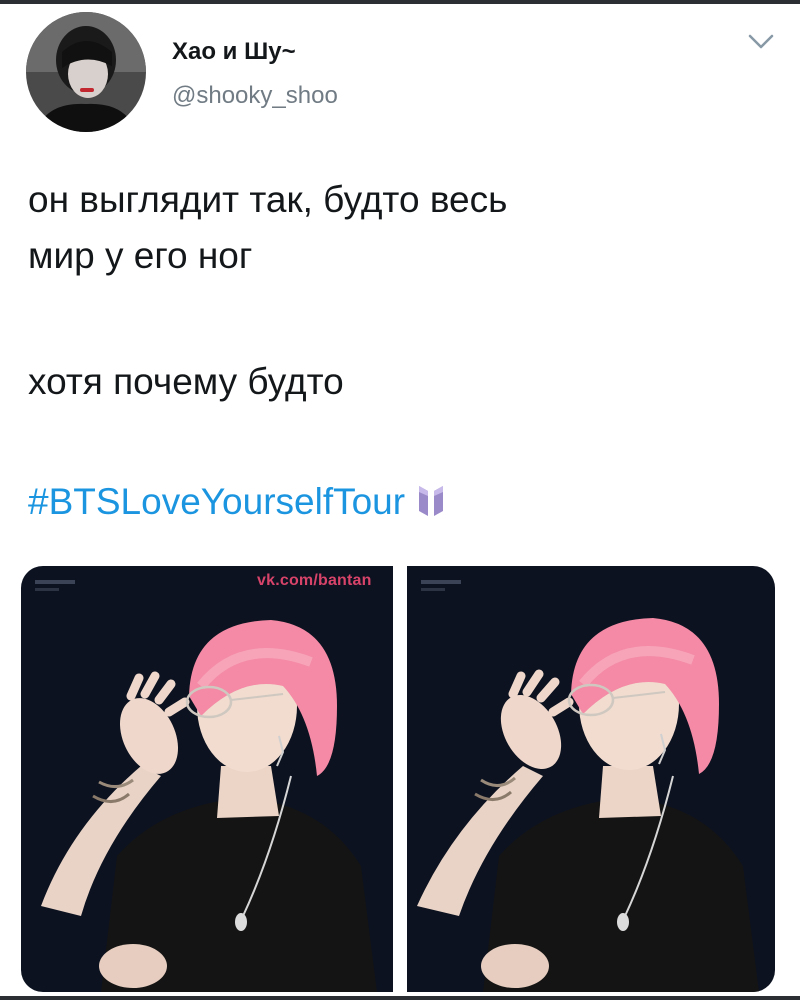 The image size is (800, 1000). Describe the element at coordinates (761, 42) in the screenshot. I see `chevron-down-icon` at that location.